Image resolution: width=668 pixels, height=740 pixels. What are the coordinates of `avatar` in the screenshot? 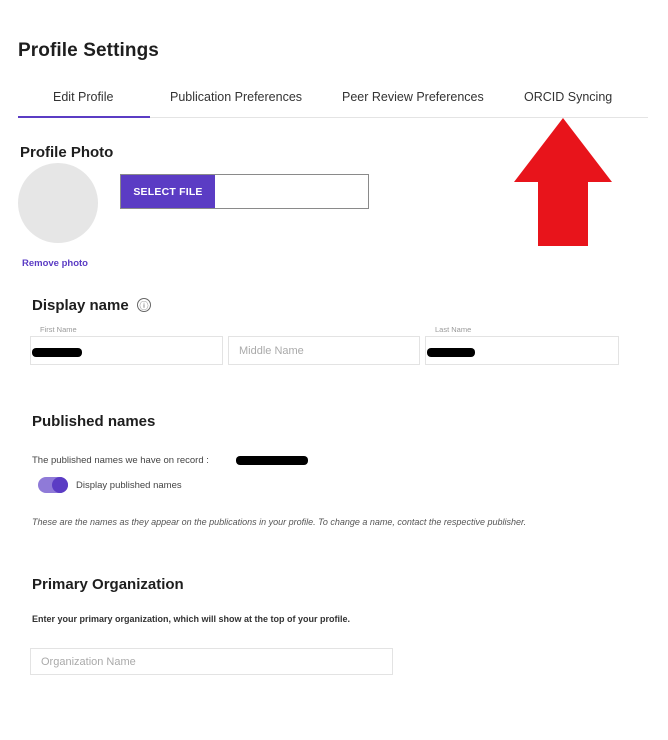 It's located at (58, 203).